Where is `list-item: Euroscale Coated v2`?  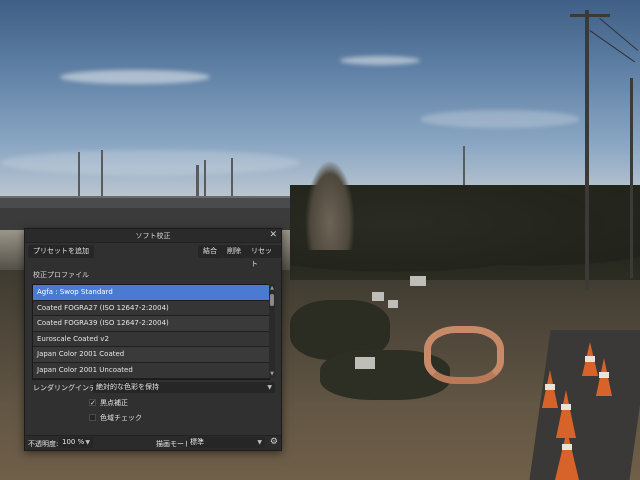
list-item: Euroscale Coated v2 is located at coordinates (151, 339).